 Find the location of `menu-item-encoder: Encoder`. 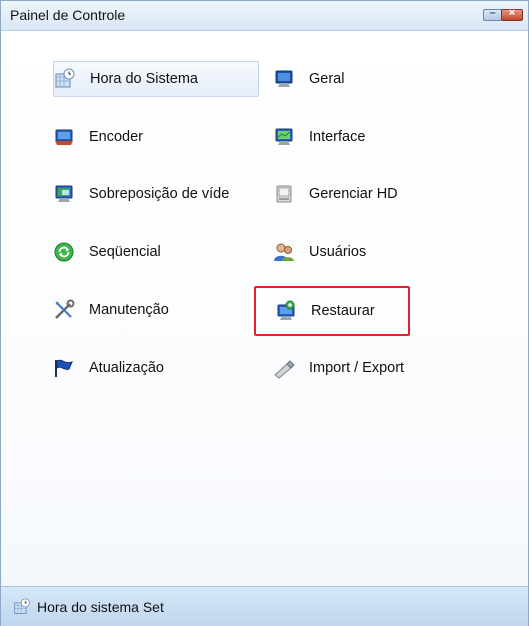

menu-item-encoder: Encoder is located at coordinates (156, 137).